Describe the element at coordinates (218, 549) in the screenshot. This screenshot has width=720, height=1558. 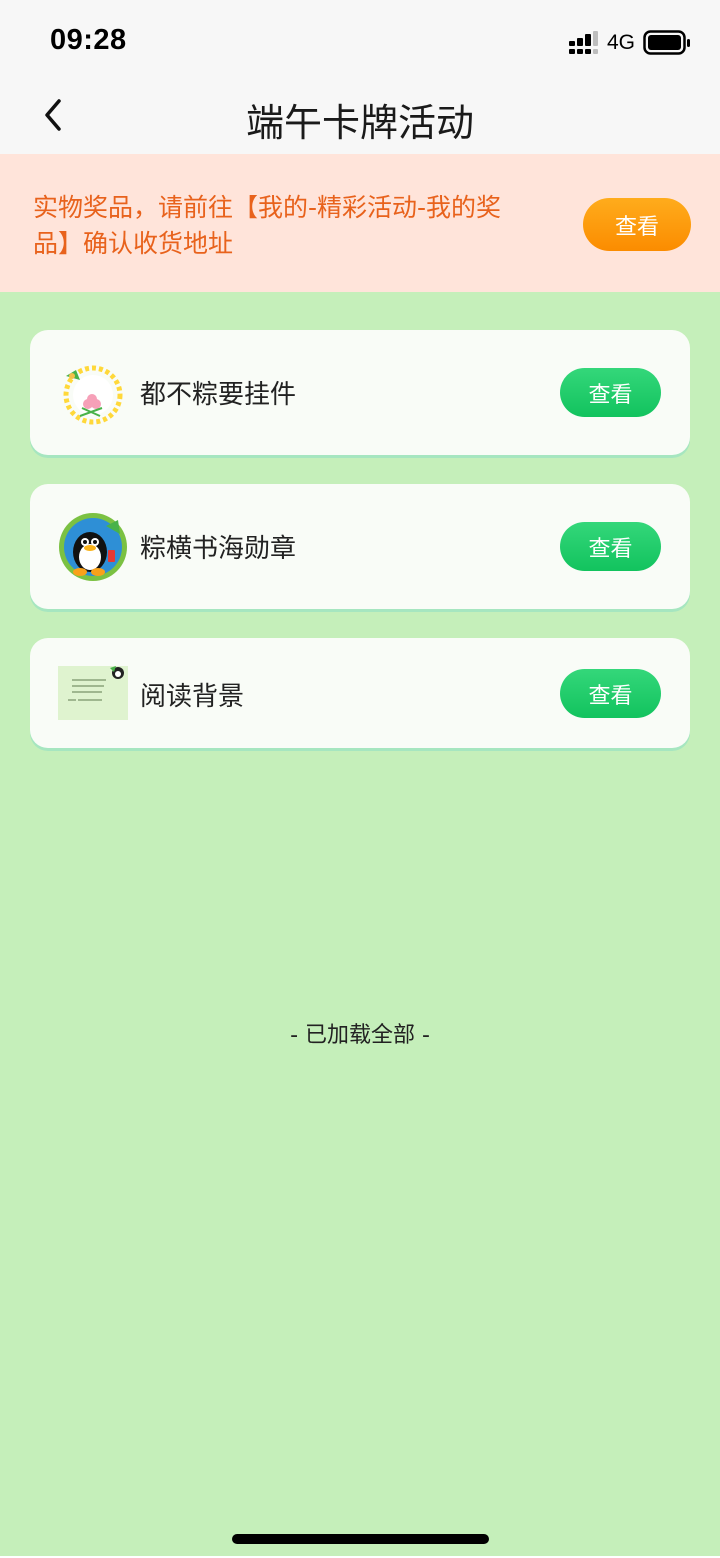
I see `reward-label: 粽横书海勋章` at that location.